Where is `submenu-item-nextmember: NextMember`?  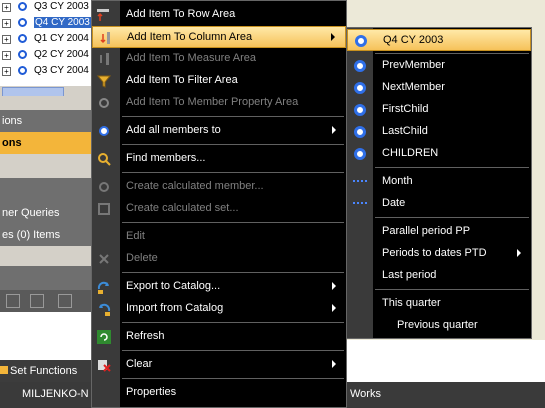 submenu-item-nextmember: NextMember is located at coordinates (439, 88).